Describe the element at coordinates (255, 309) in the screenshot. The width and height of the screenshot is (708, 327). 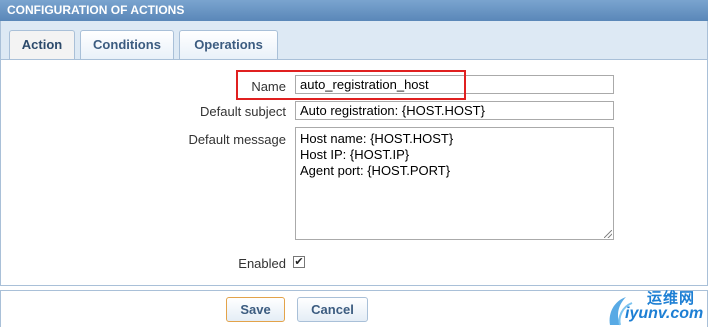
I see `save-button: Save` at that location.